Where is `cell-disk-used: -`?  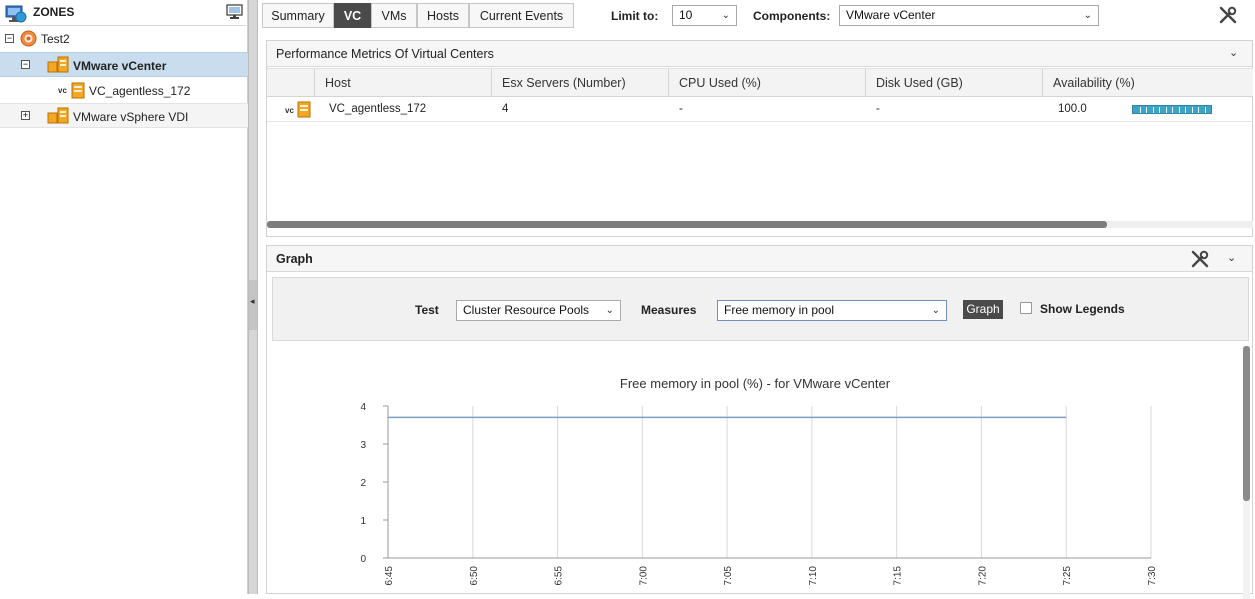
cell-disk-used: - is located at coordinates (878, 109).